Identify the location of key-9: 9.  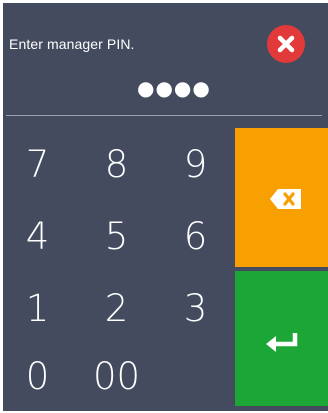
(195, 165).